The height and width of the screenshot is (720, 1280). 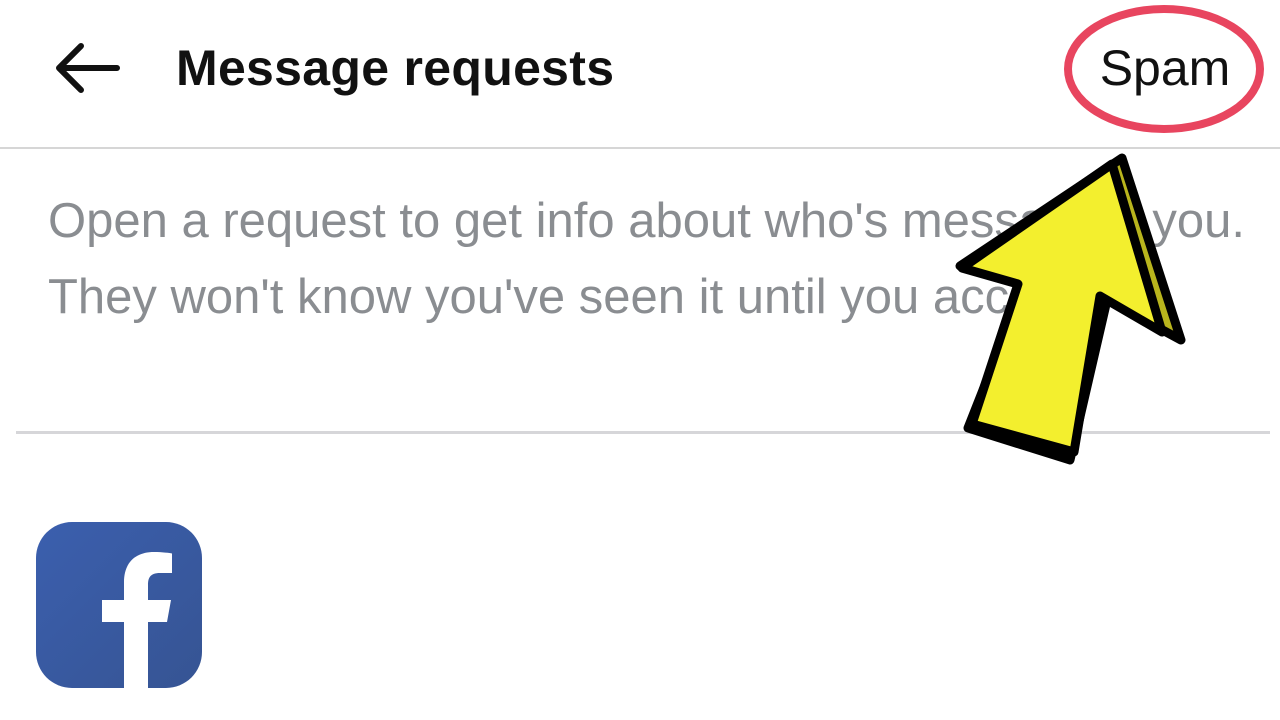 I want to click on section-divider, so click(x=643, y=432).